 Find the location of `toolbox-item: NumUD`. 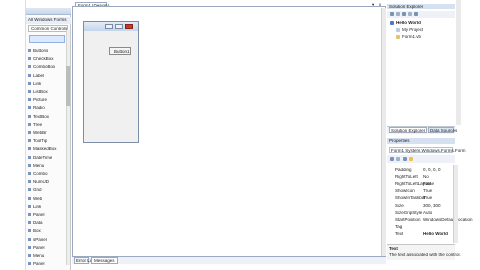

toolbox-item: NumUD is located at coordinates (46, 182).